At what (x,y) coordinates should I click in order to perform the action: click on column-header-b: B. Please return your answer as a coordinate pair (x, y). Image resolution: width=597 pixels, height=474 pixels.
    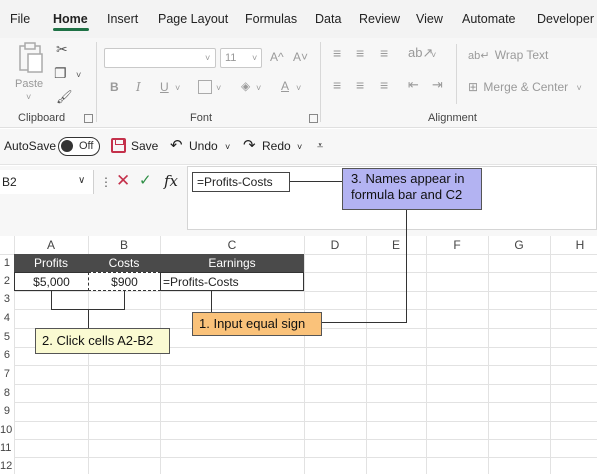
    Looking at the image, I should click on (124, 245).